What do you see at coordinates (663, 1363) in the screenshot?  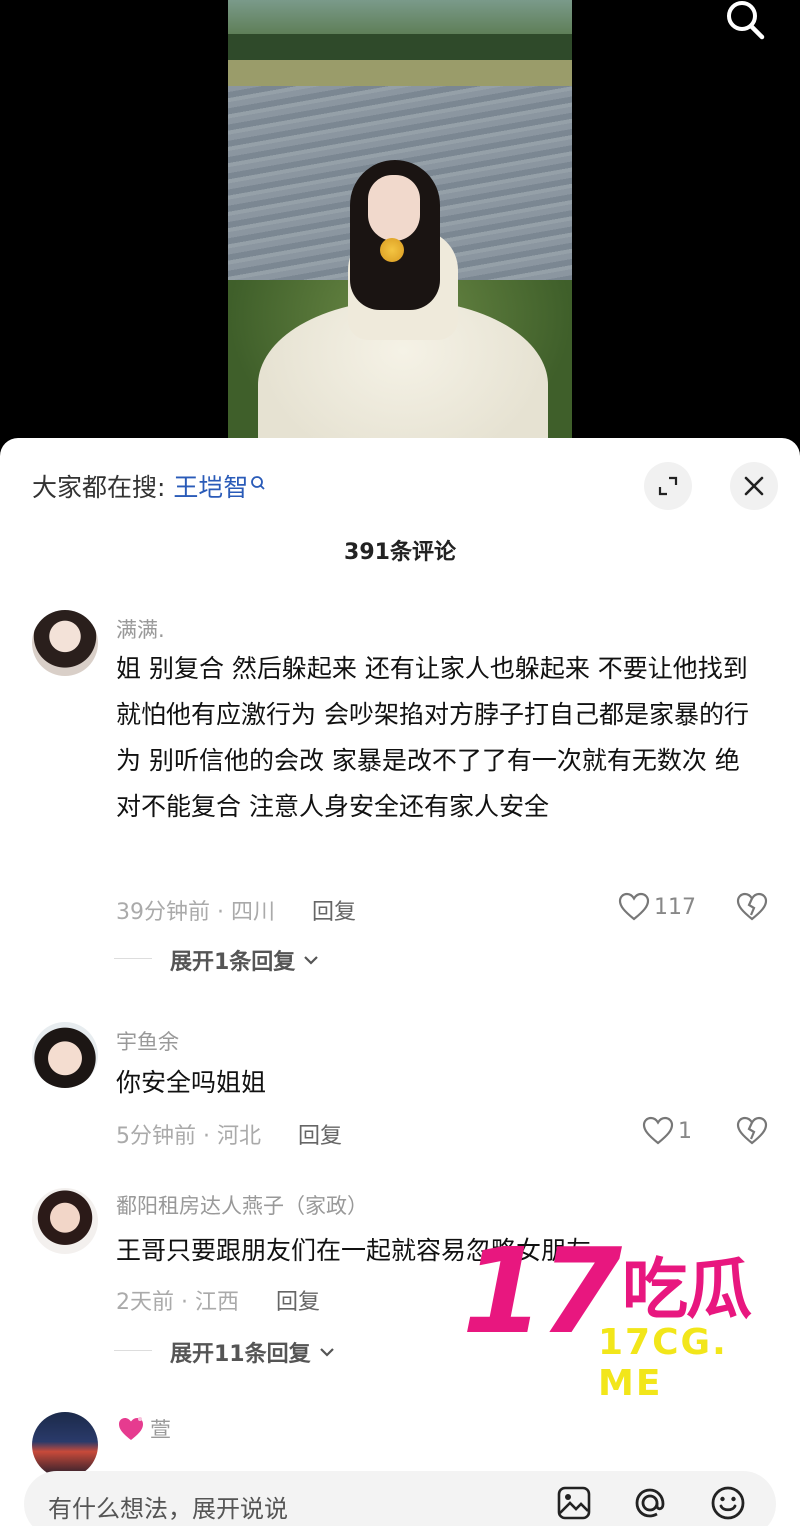 I see `watermark-url: 17CG. ME` at bounding box center [663, 1363].